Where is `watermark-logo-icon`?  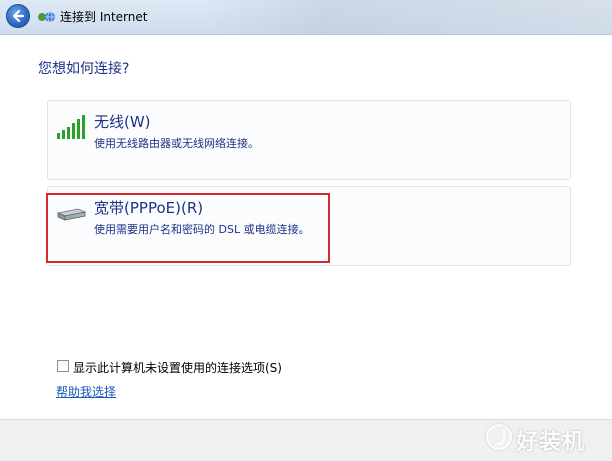
watermark-logo-icon is located at coordinates (499, 437).